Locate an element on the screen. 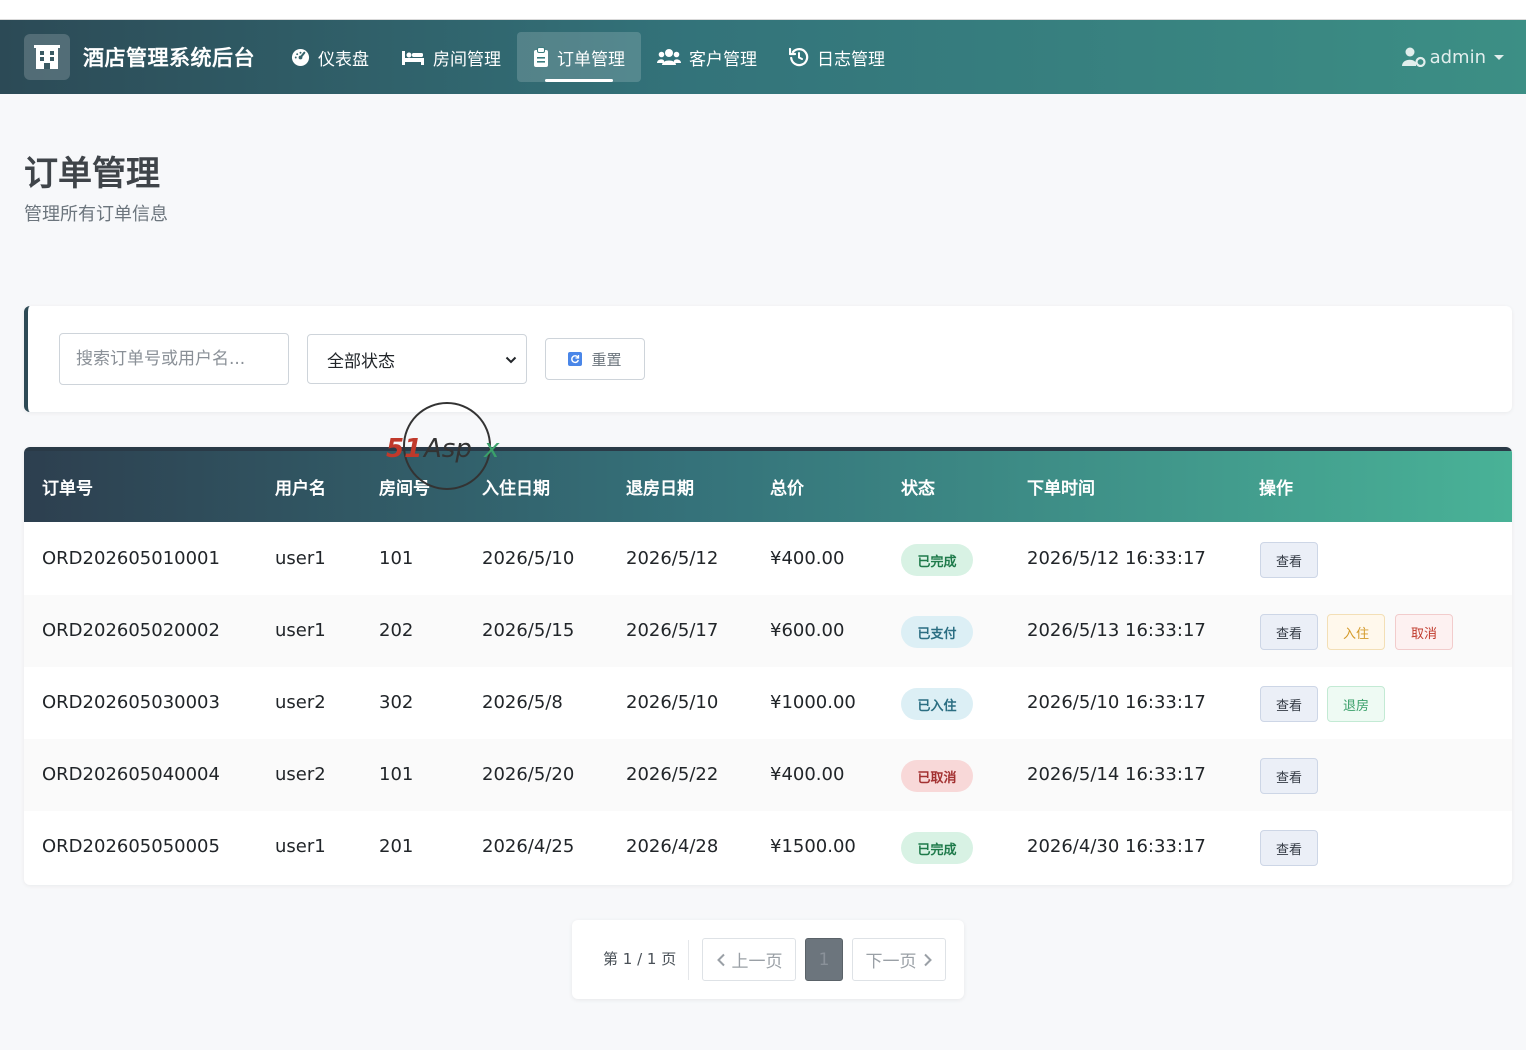 The image size is (1526, 1050). chevron-right-icon is located at coordinates (927, 959).